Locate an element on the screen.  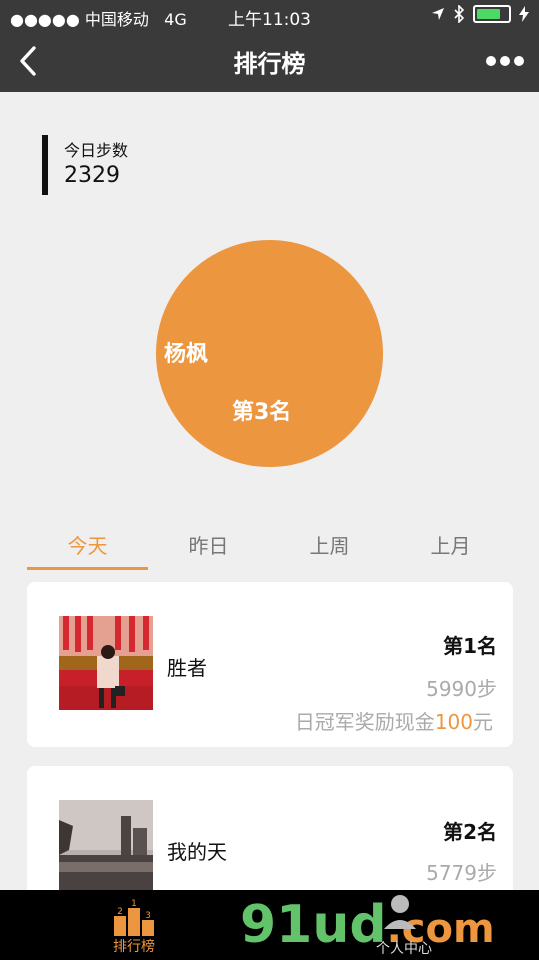
page-title: 排行榜 is located at coordinates (269, 64).